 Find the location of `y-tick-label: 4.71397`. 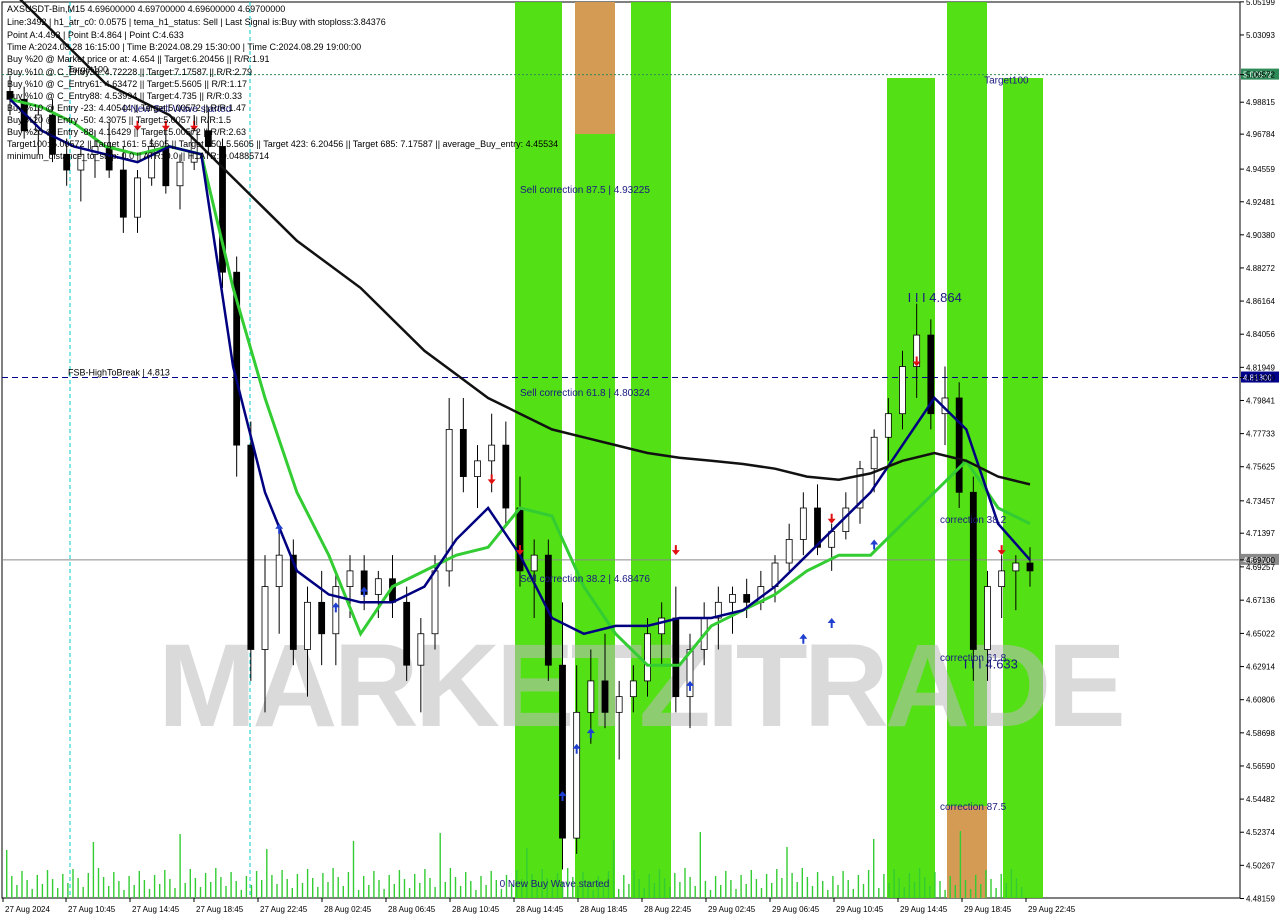

y-tick-label: 4.71397 is located at coordinates (1260, 533).